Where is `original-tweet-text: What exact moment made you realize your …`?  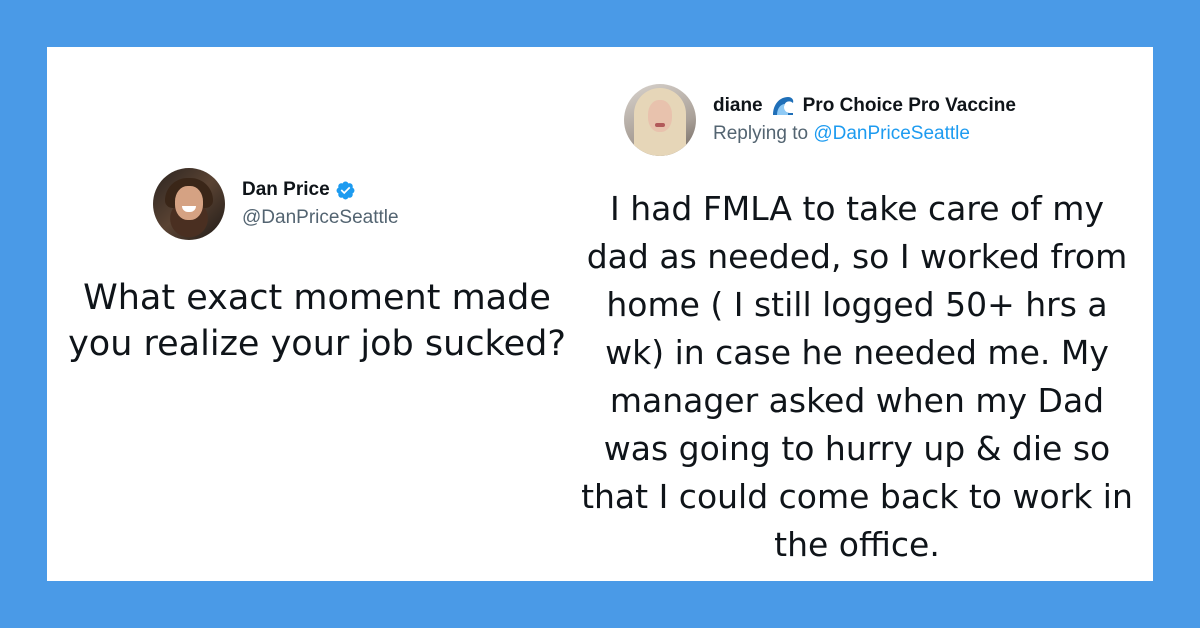
original-tweet-text: What exact moment made you realize your … is located at coordinates (317, 321).